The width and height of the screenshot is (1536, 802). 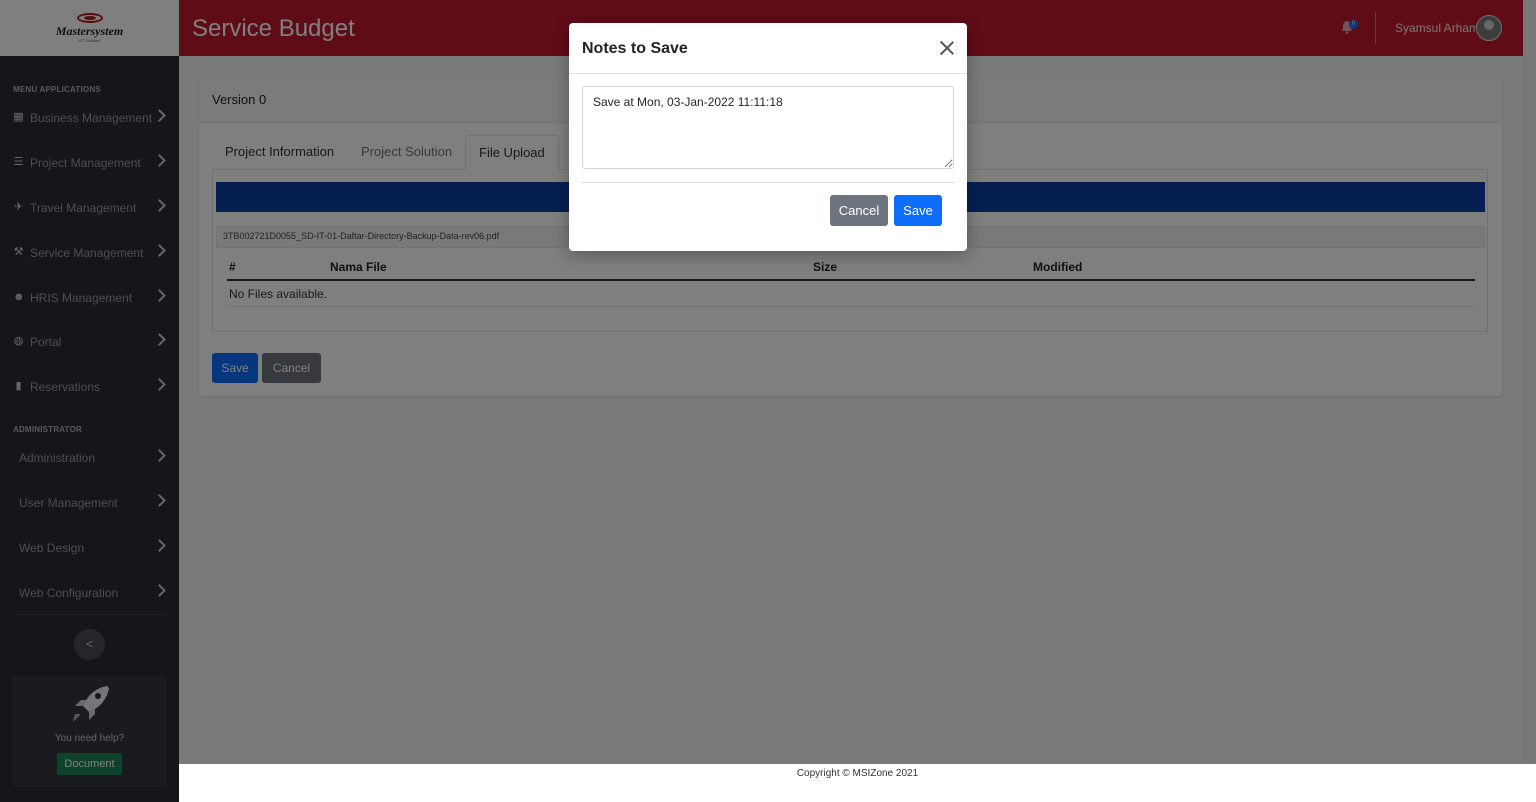 What do you see at coordinates (947, 48) in the screenshot?
I see `close-icon` at bounding box center [947, 48].